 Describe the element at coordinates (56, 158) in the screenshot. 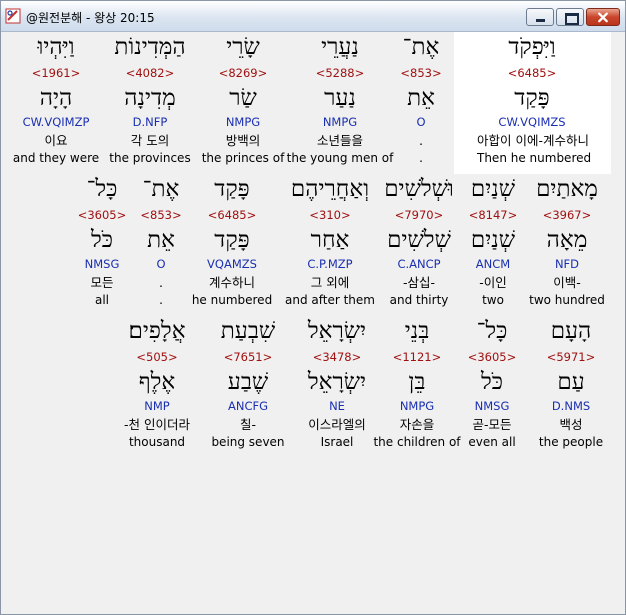

I see `english-gloss: and they were` at that location.